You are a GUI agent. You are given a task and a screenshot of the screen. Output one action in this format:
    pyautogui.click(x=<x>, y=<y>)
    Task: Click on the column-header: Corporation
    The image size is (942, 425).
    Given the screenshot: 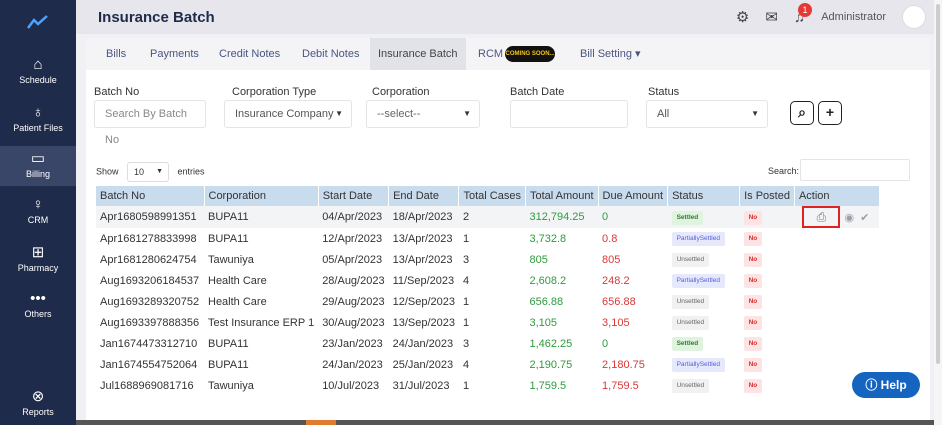 What is the action you would take?
    pyautogui.click(x=261, y=196)
    